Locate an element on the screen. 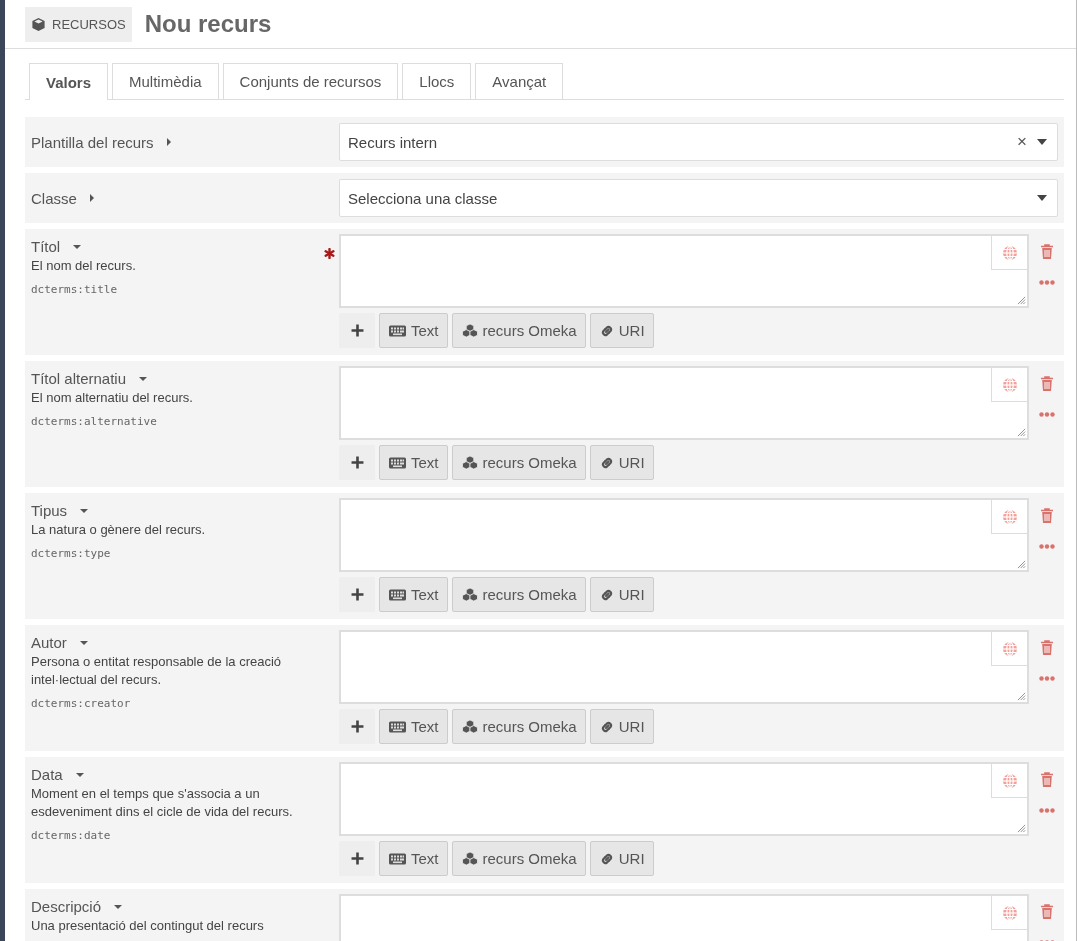 This screenshot has width=1077, height=941. property-description: Persona o entitat responsable de la creació intel·lectual del recurs. is located at coordinates (157, 671).